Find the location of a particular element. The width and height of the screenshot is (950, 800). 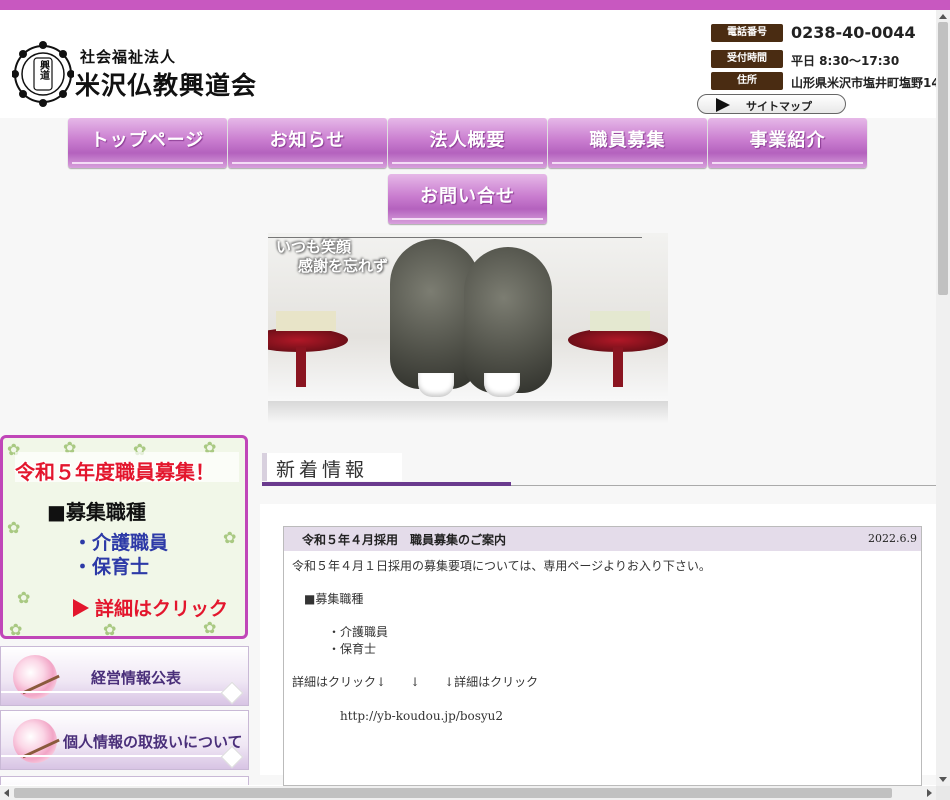

horizontal-scroll-thumb is located at coordinates (453, 793).